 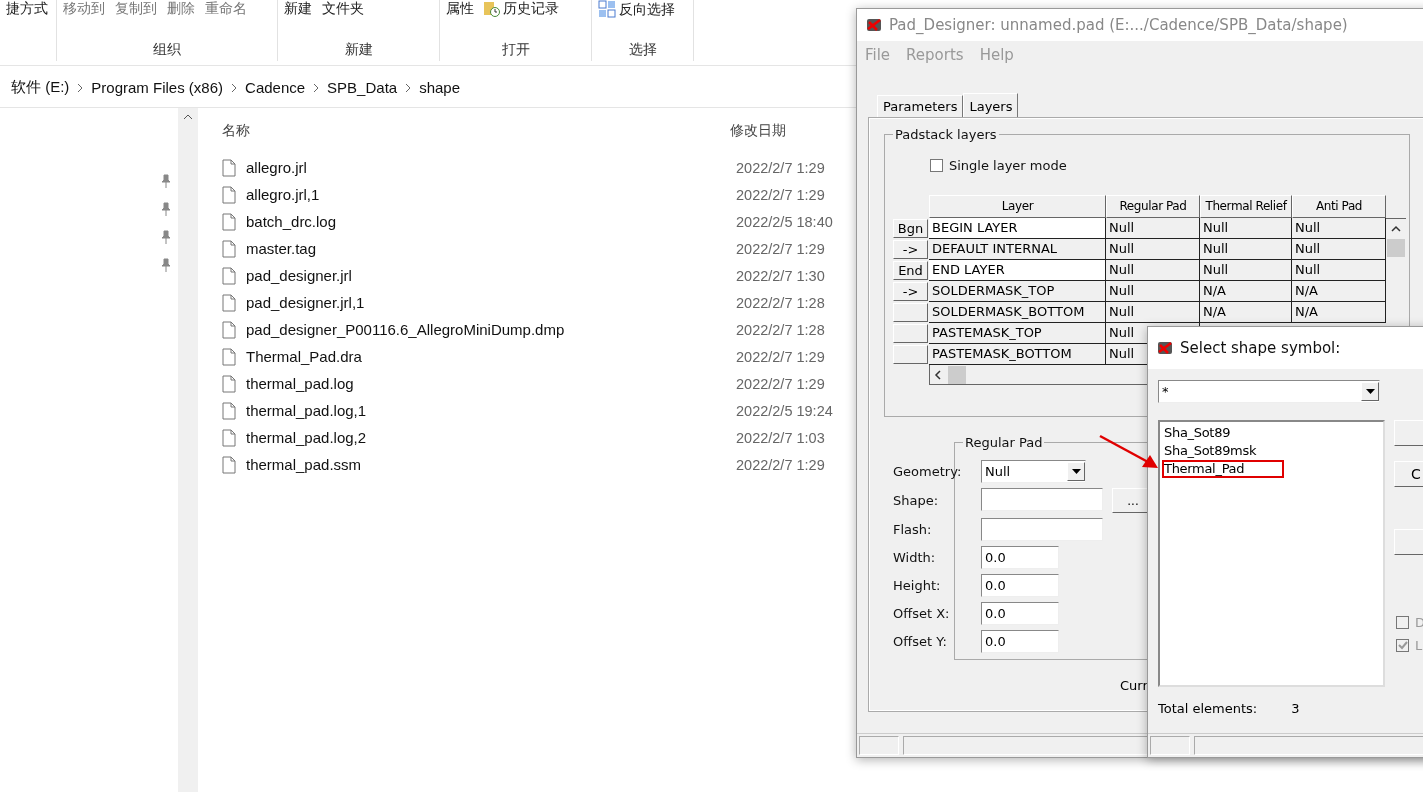 What do you see at coordinates (1129, 452) in the screenshot?
I see `annotation-arrow` at bounding box center [1129, 452].